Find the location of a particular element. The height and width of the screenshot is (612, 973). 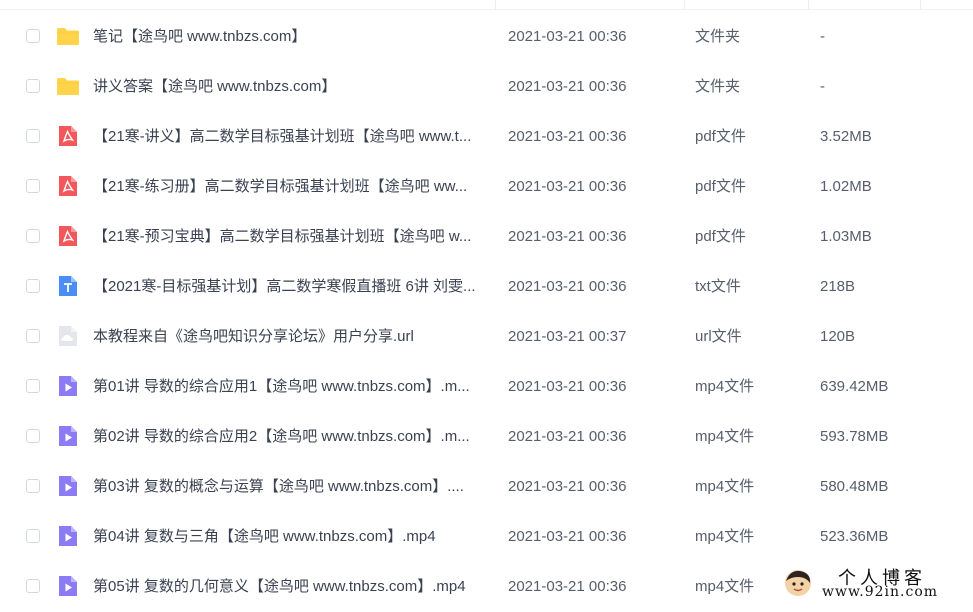

file-size: 1.02MB is located at coordinates (846, 186).